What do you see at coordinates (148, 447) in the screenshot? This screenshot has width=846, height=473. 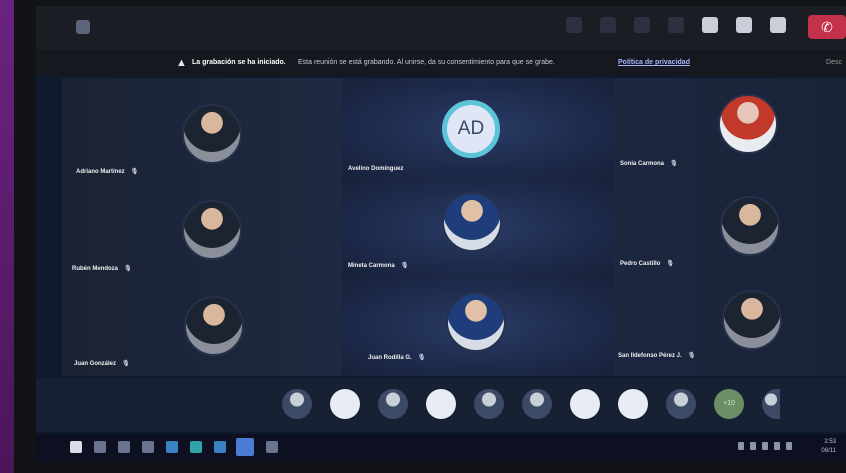 I see `mail-icon` at bounding box center [148, 447].